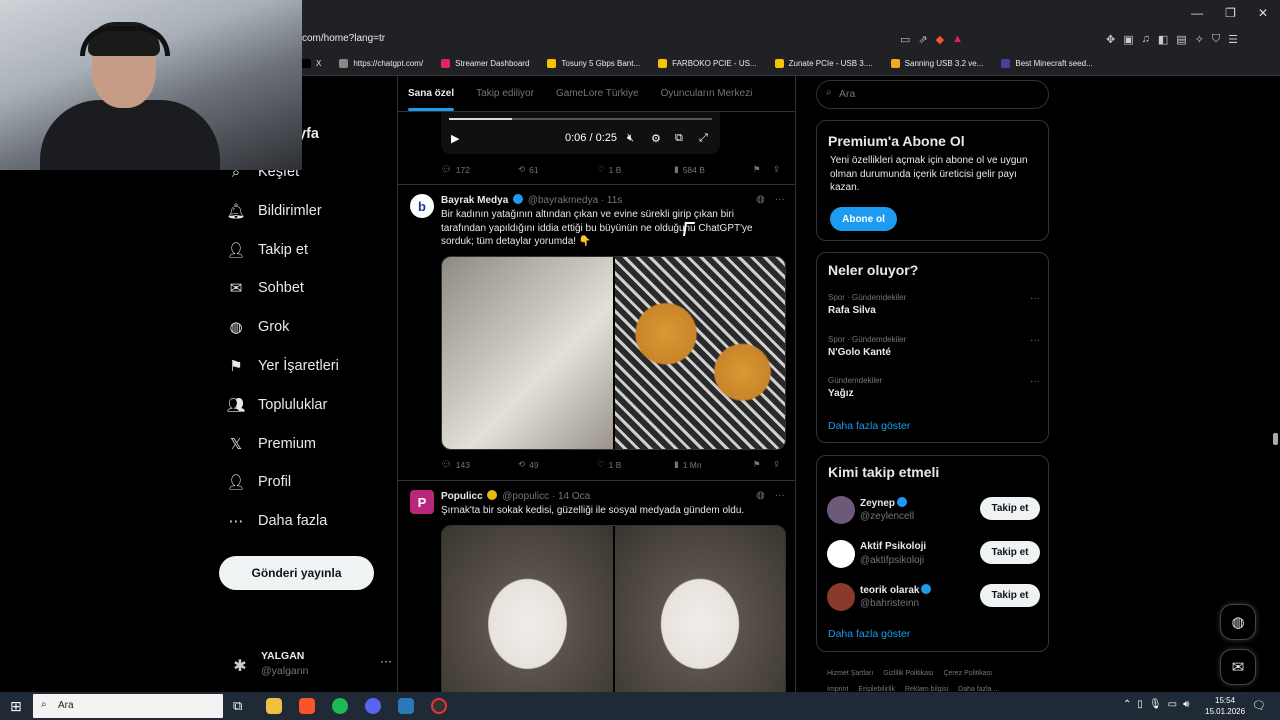 This screenshot has height=720, width=1280. Describe the element at coordinates (1172, 704) in the screenshot. I see `network-icon: ▭` at that location.